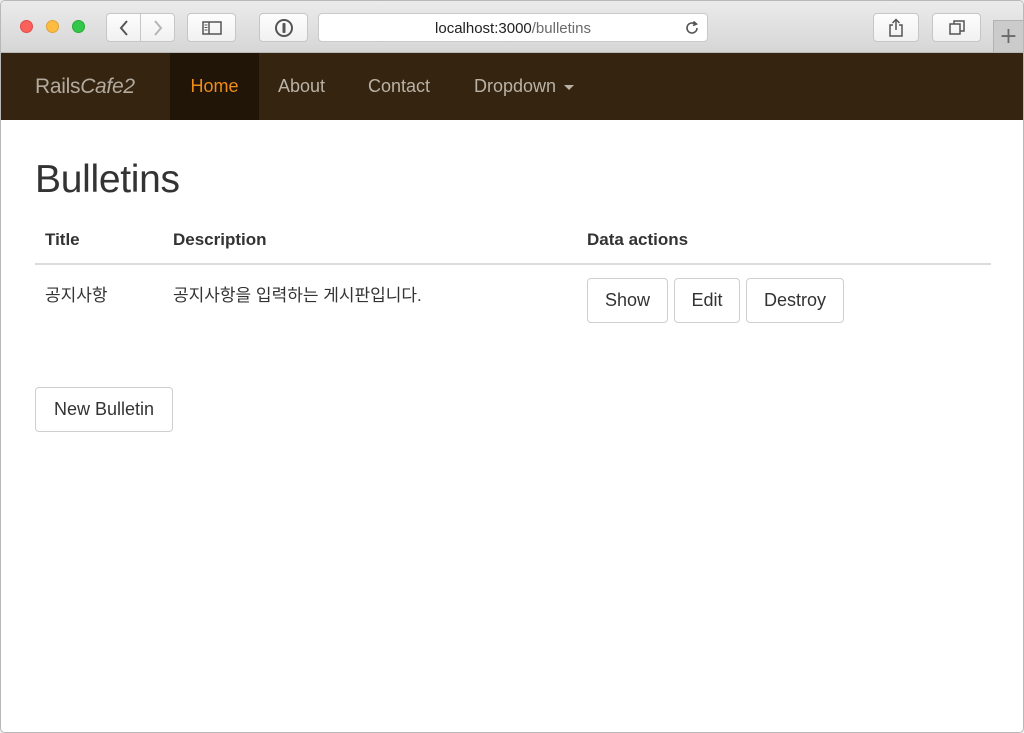  I want to click on table-header-description: Description, so click(220, 239).